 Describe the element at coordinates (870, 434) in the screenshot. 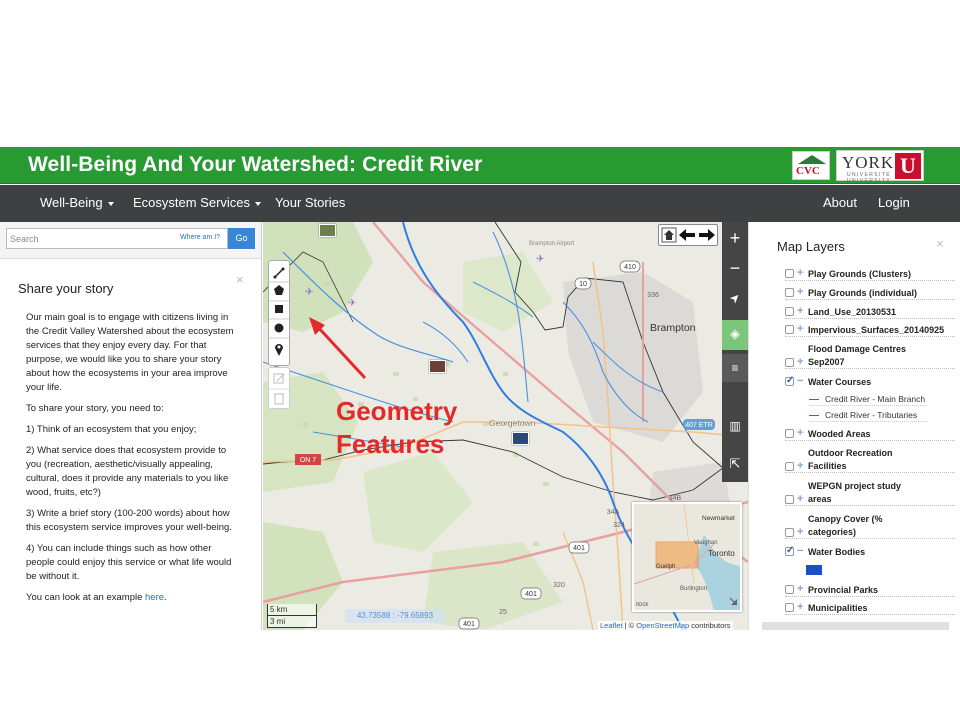

I see `layer-item: + Wooded Areas` at that location.